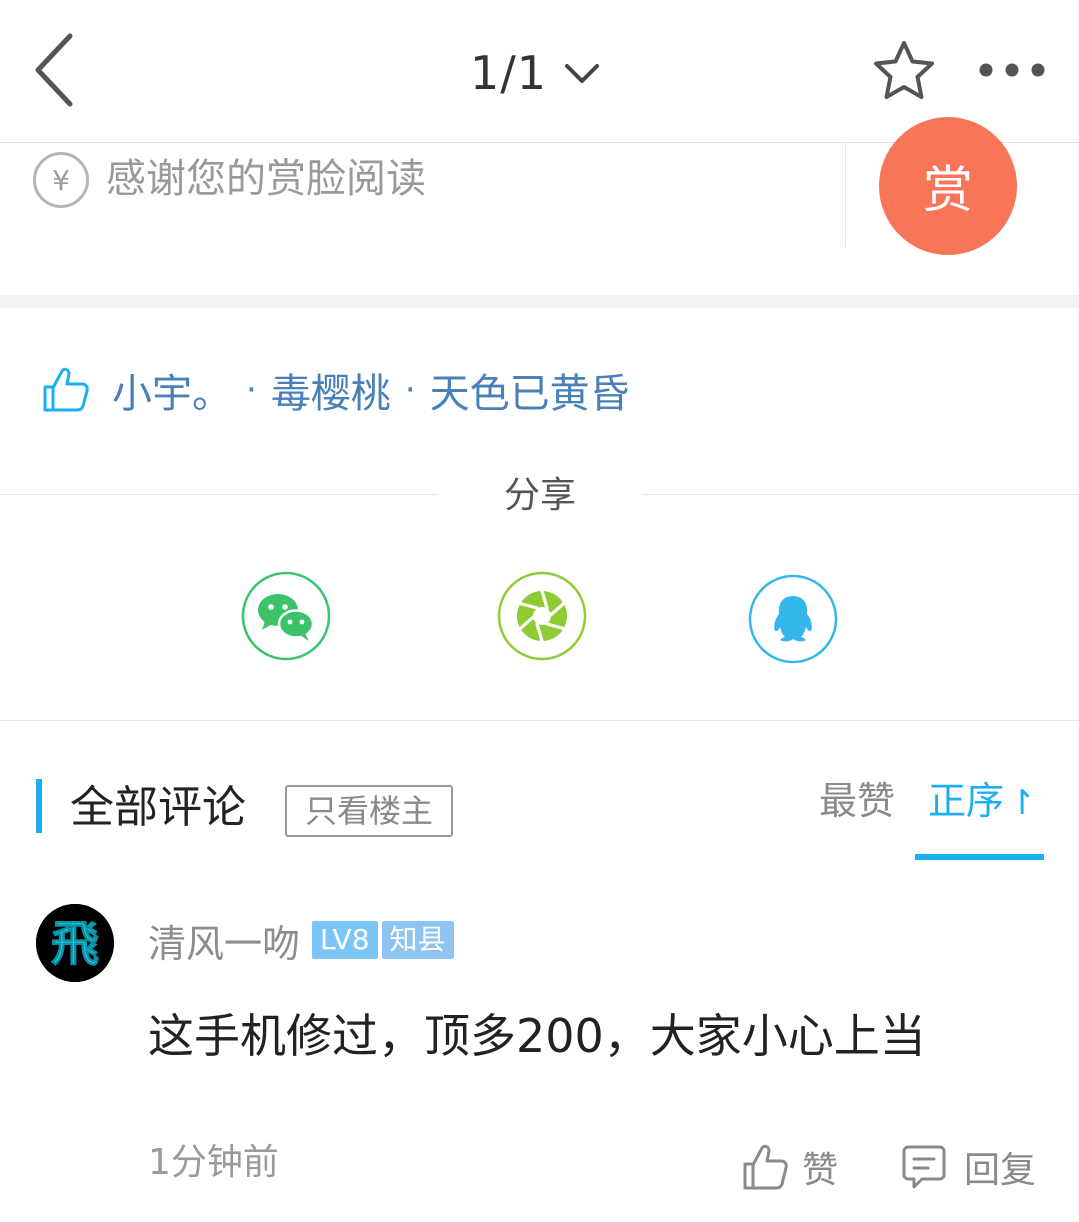 The image size is (1079, 1222). I want to click on like-label: 赞, so click(820, 1170).